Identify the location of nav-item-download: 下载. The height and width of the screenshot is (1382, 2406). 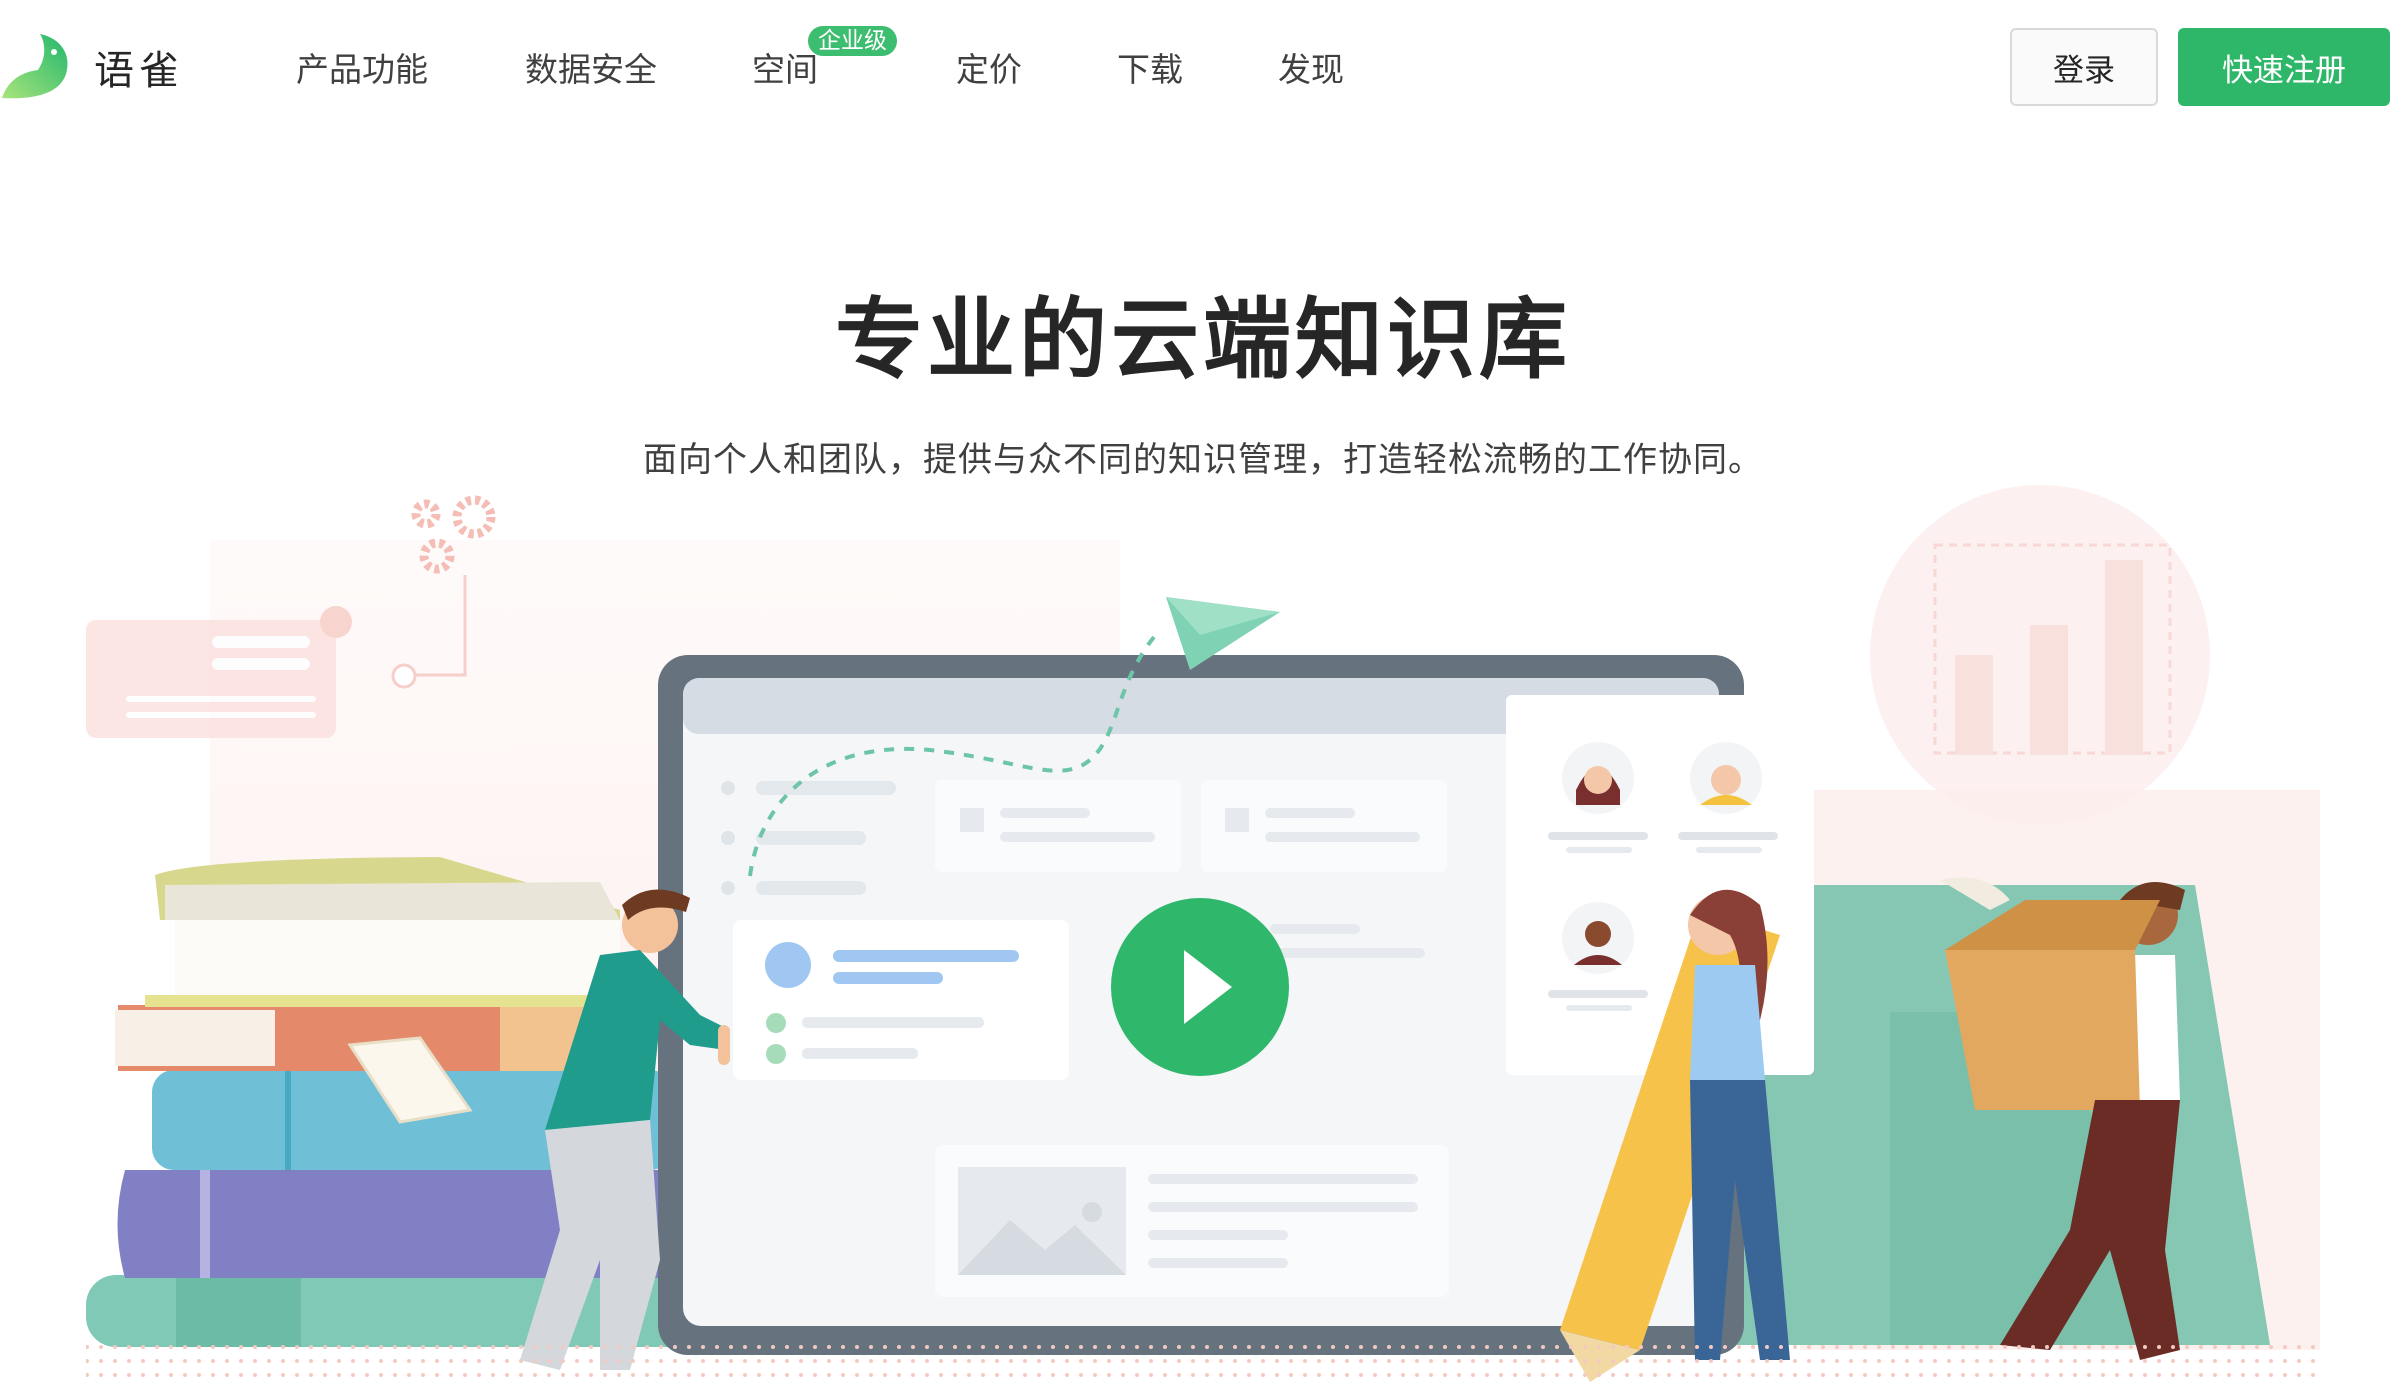
(1150, 70).